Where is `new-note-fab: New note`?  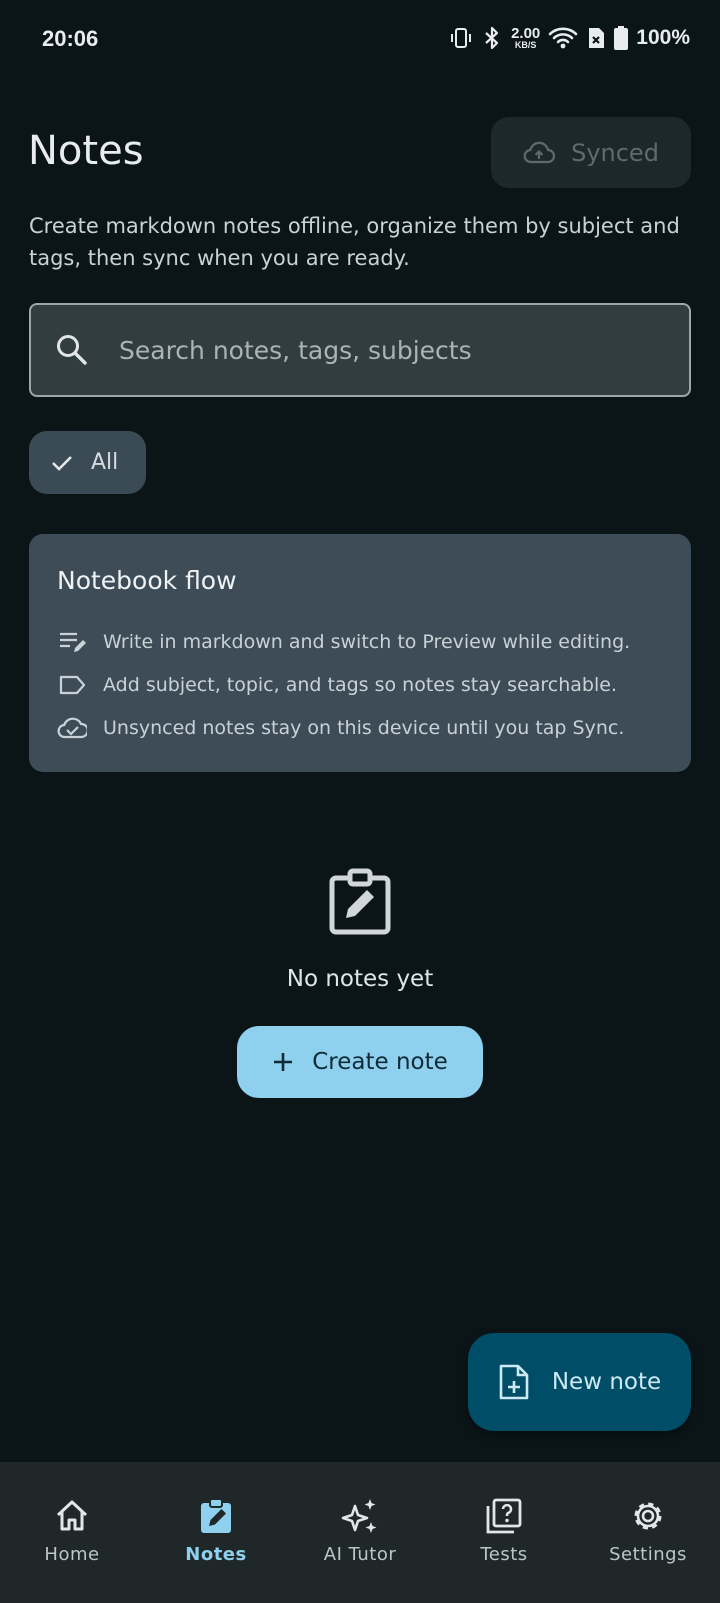 new-note-fab: New note is located at coordinates (579, 1382).